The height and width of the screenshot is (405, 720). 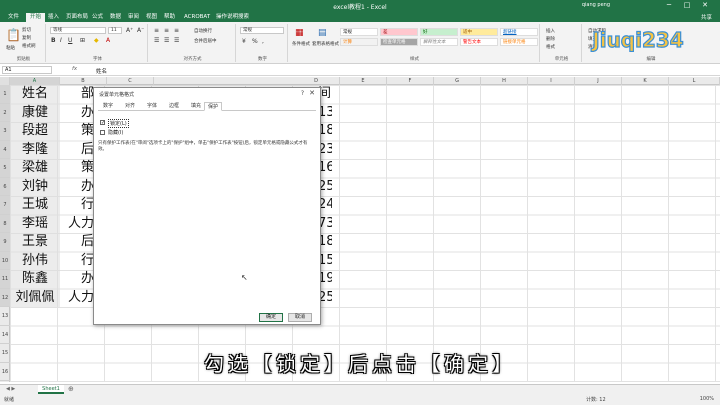 I want to click on cell-a: 刘钟, so click(x=35, y=187).